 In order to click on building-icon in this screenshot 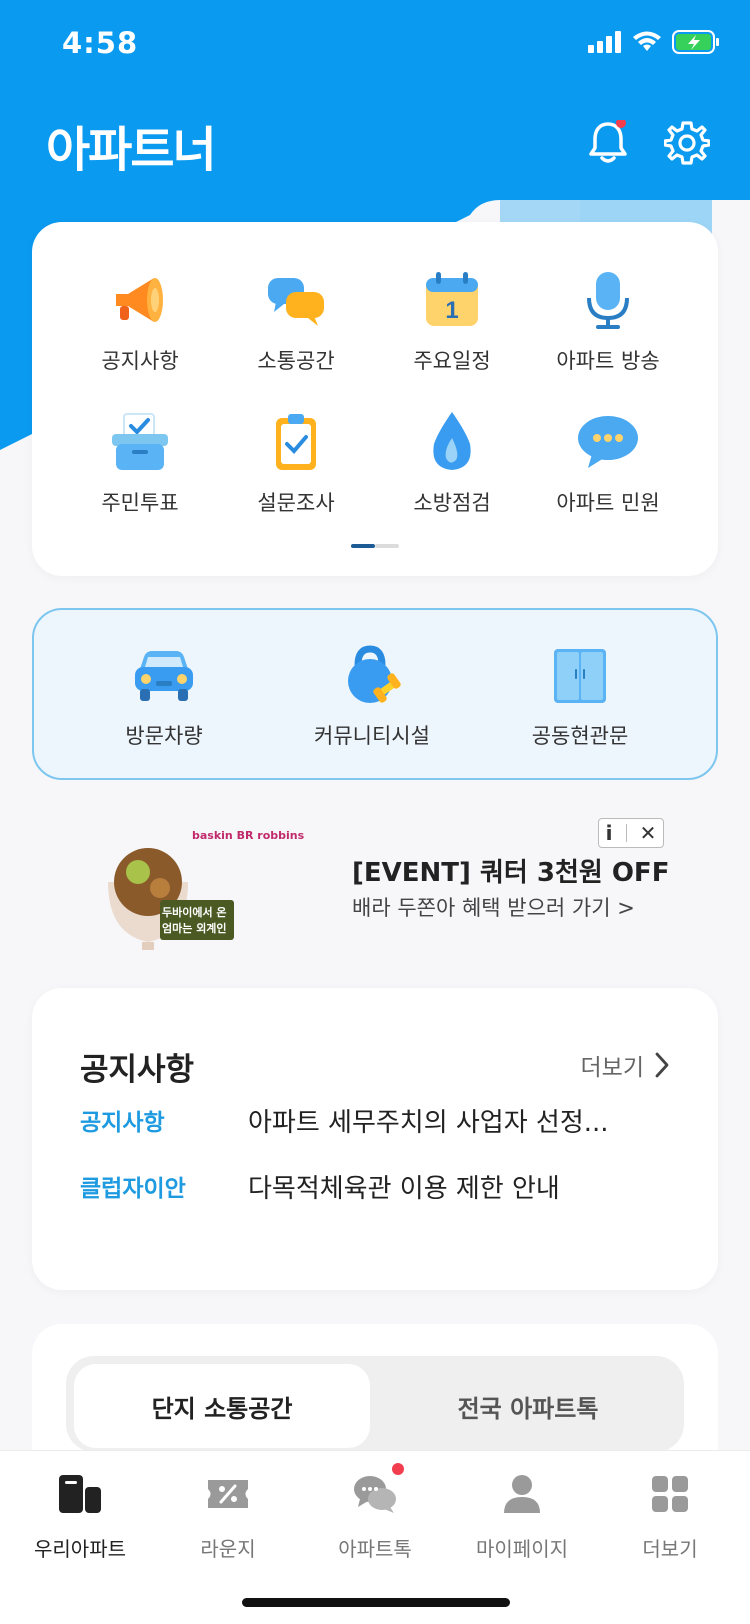, I will do `click(80, 1494)`.